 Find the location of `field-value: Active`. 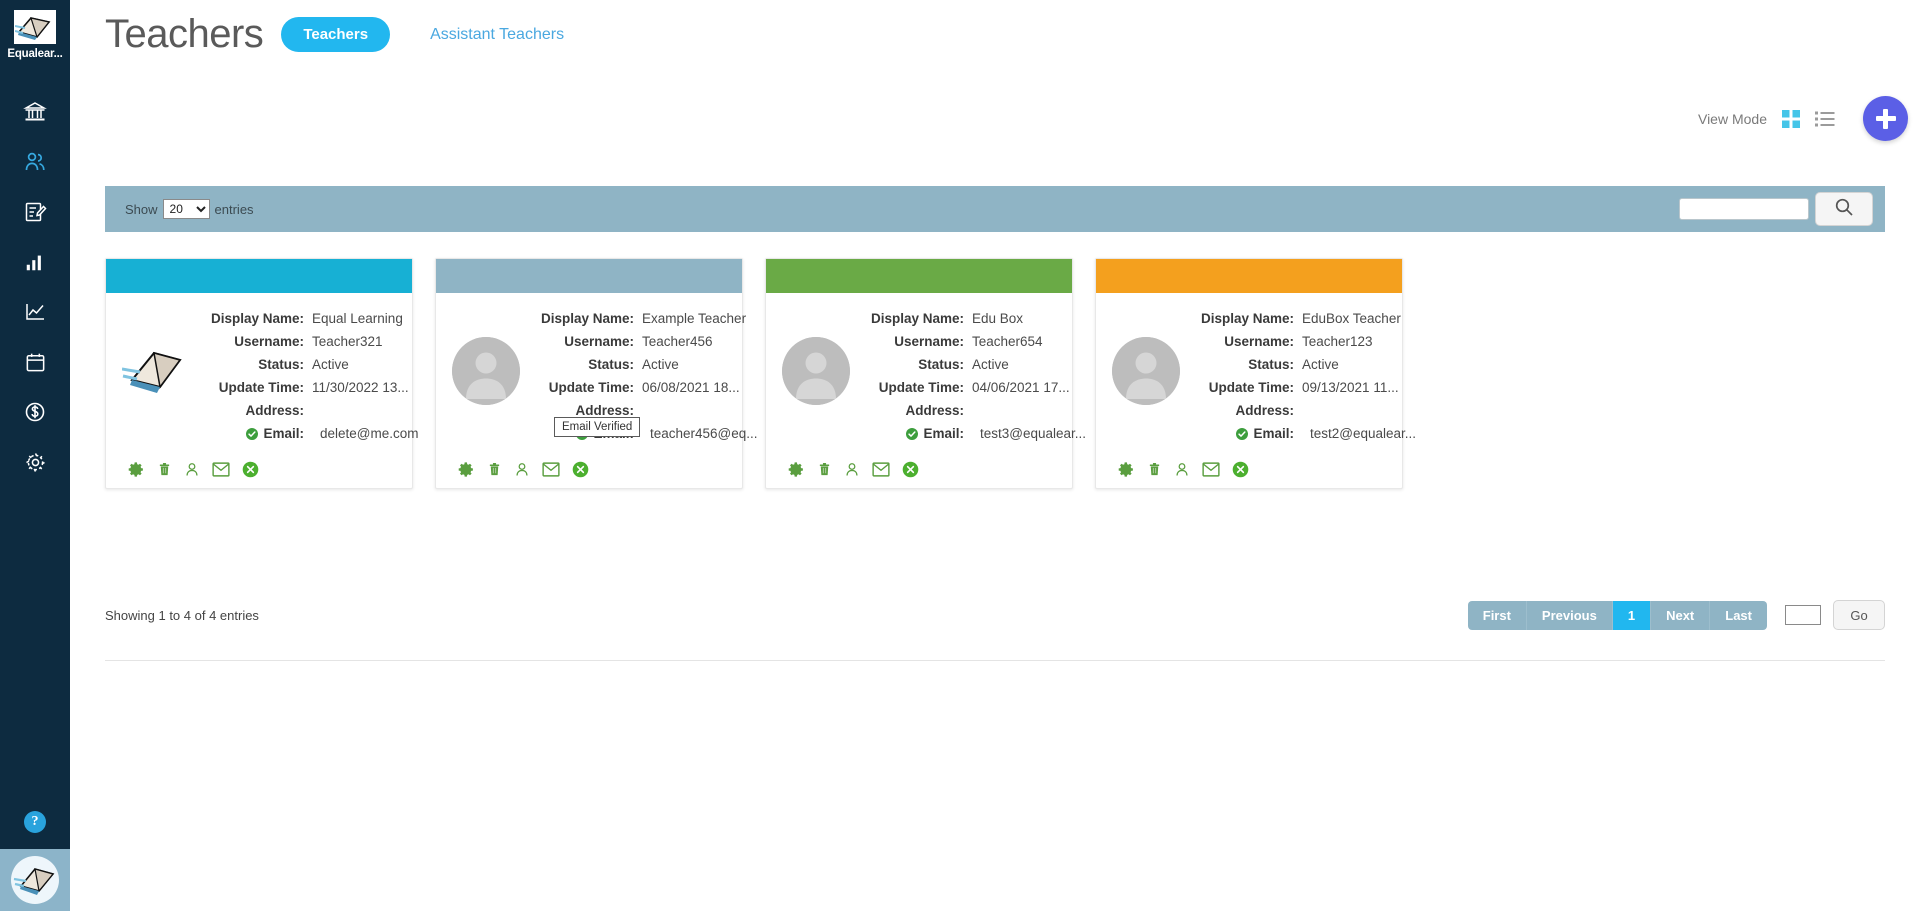

field-value: Active is located at coordinates (660, 364).